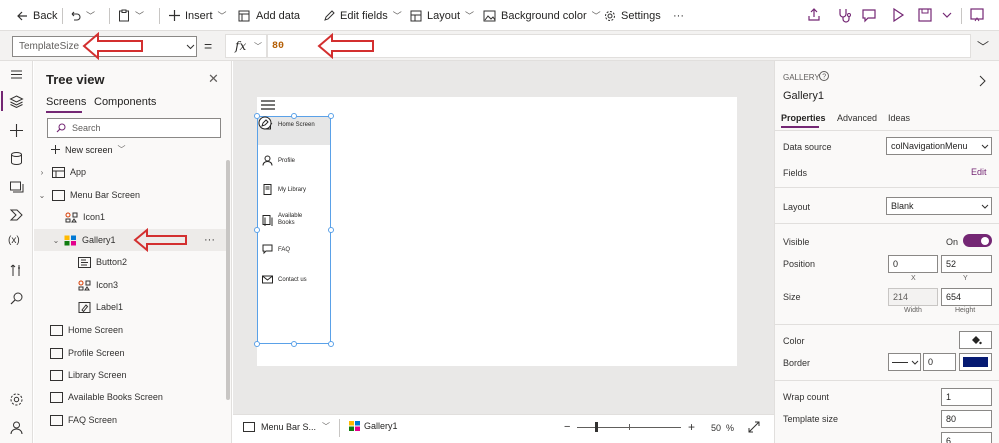  What do you see at coordinates (278, 160) in the screenshot?
I see `gallery-item-profile: Profile` at bounding box center [278, 160].